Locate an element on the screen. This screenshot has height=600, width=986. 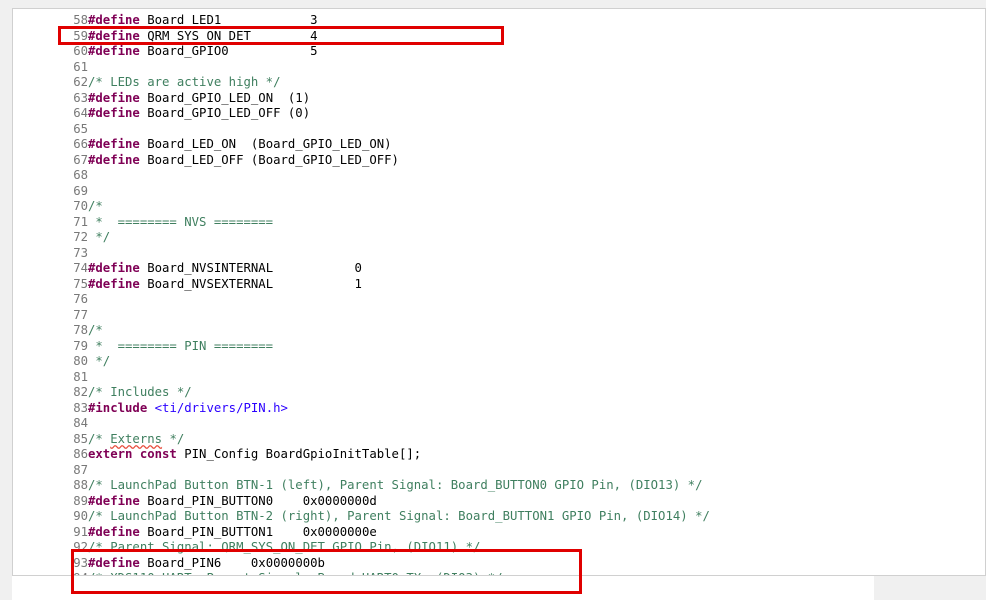
code-line: 82/* Includes */ is located at coordinates (102, 393).